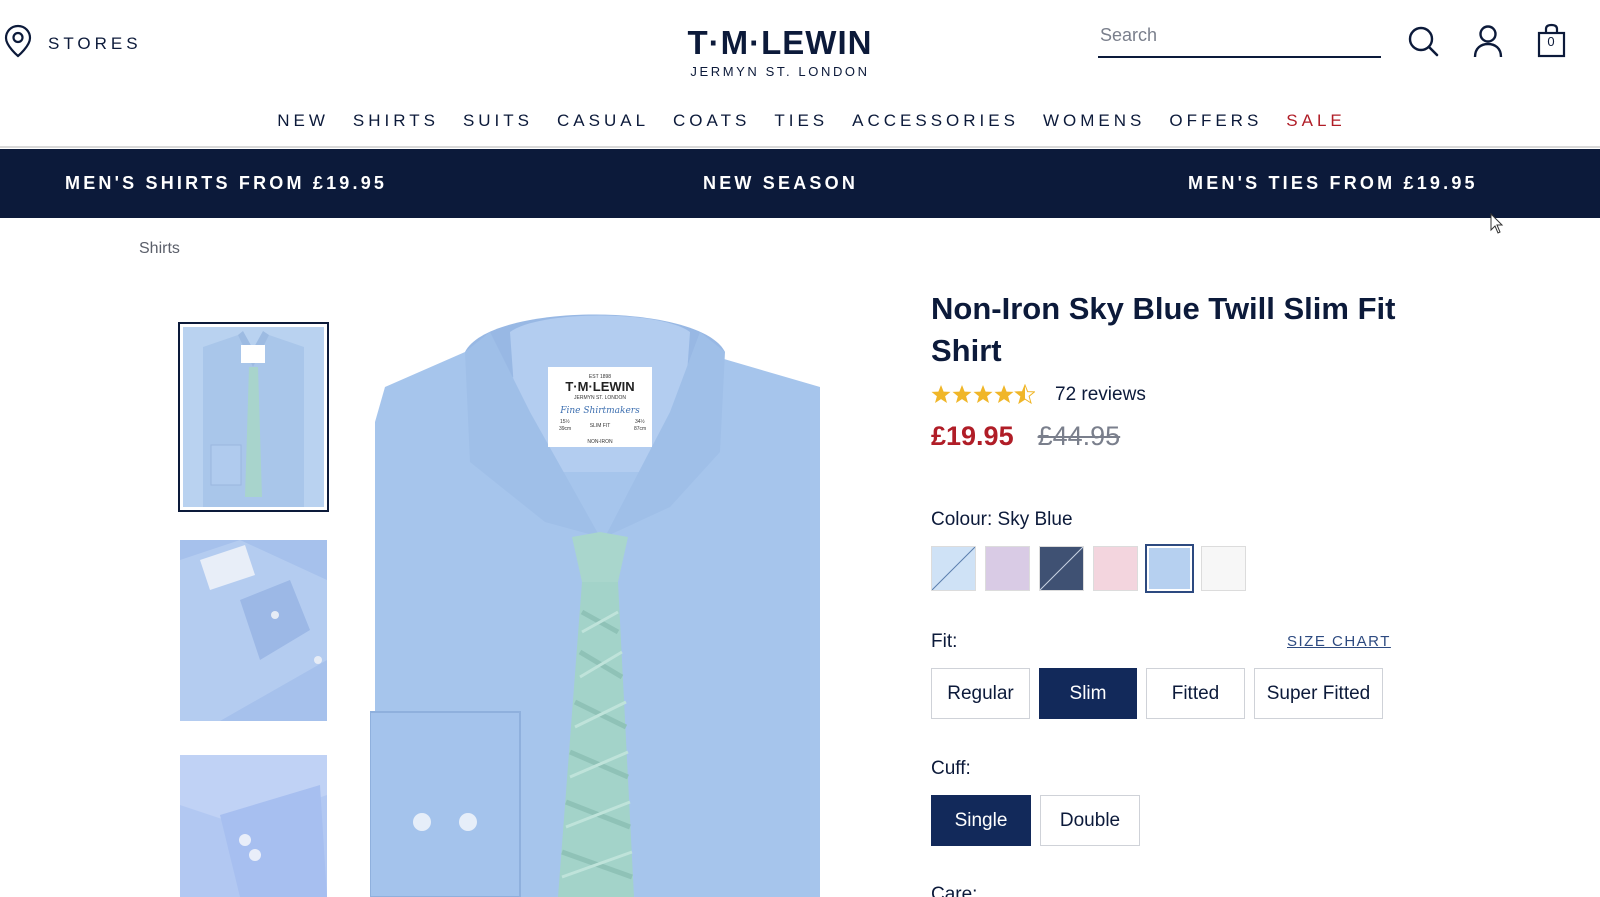 This screenshot has width=1600, height=897. I want to click on product-title: Non-Iron Sky Blue Twill Slim Fit Shirt, so click(1163, 329).